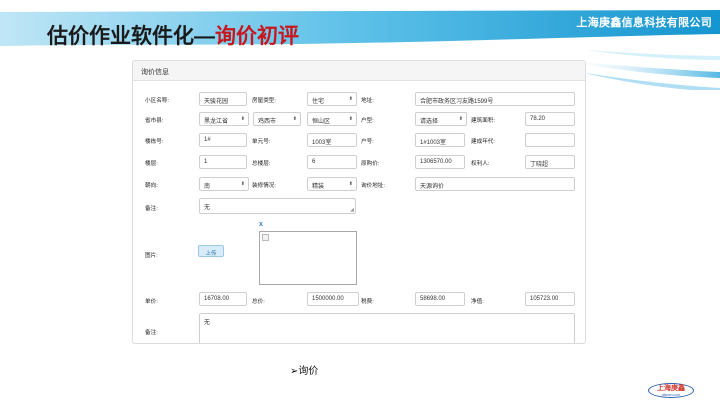 Image resolution: width=720 pixels, height=405 pixels. I want to click on unit-input: 1003室, so click(332, 140).